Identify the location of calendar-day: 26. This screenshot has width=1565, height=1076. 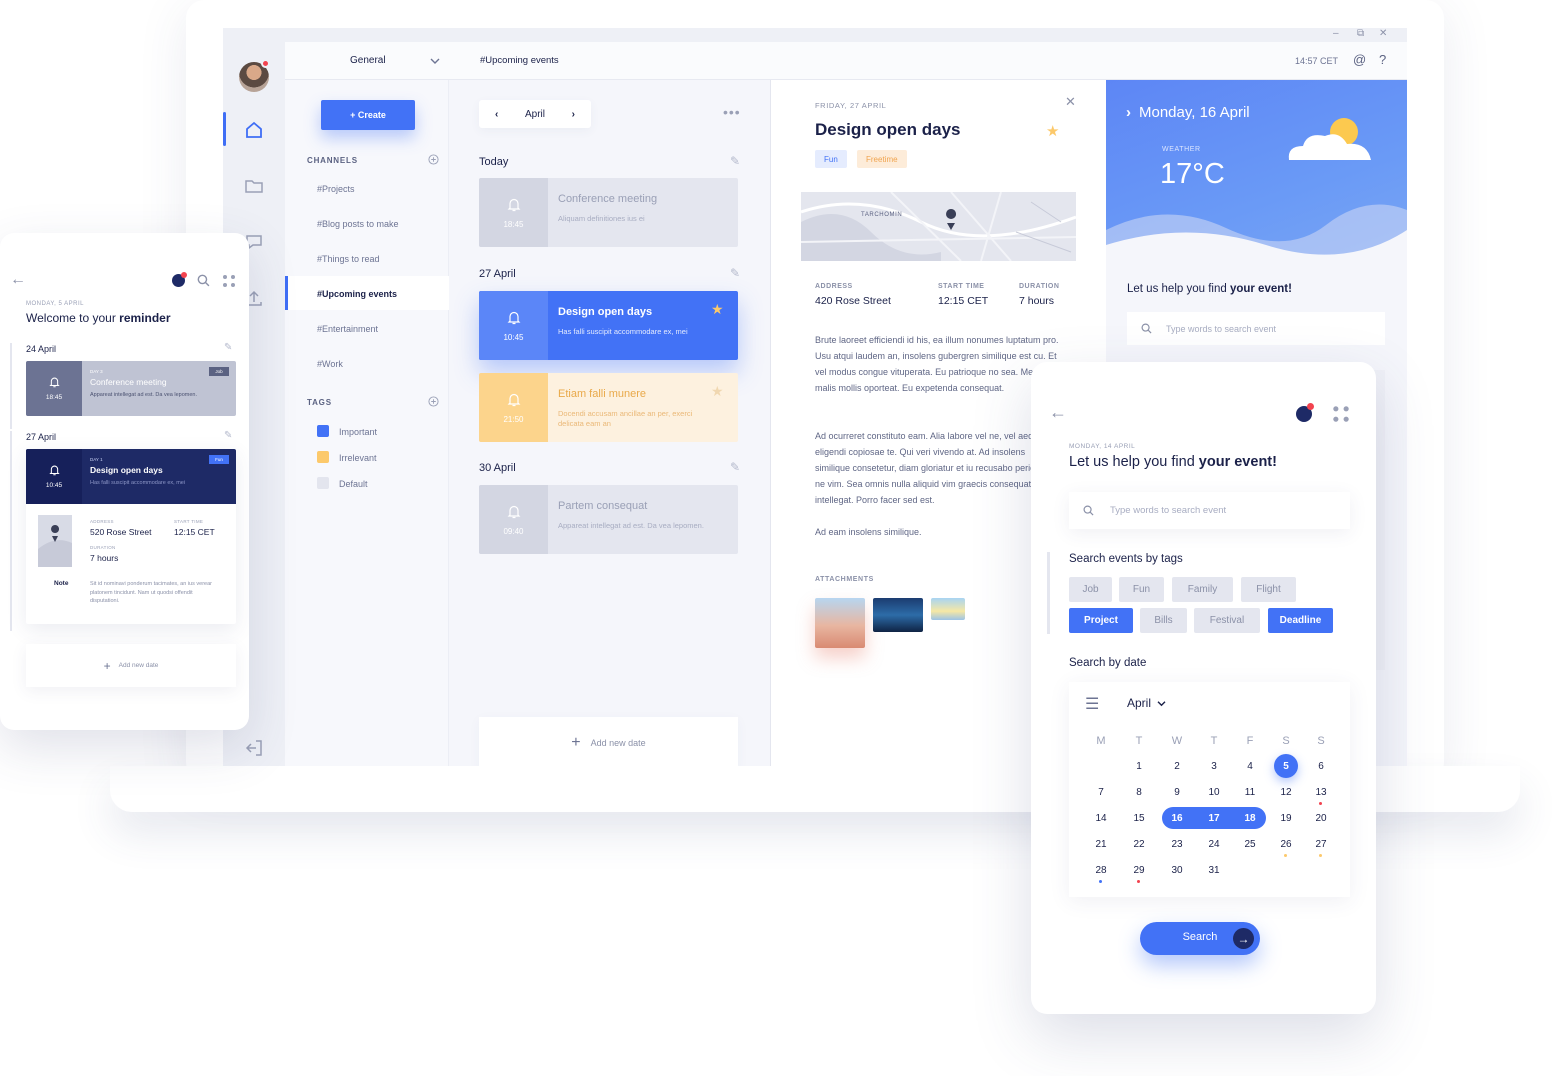
(1286, 844).